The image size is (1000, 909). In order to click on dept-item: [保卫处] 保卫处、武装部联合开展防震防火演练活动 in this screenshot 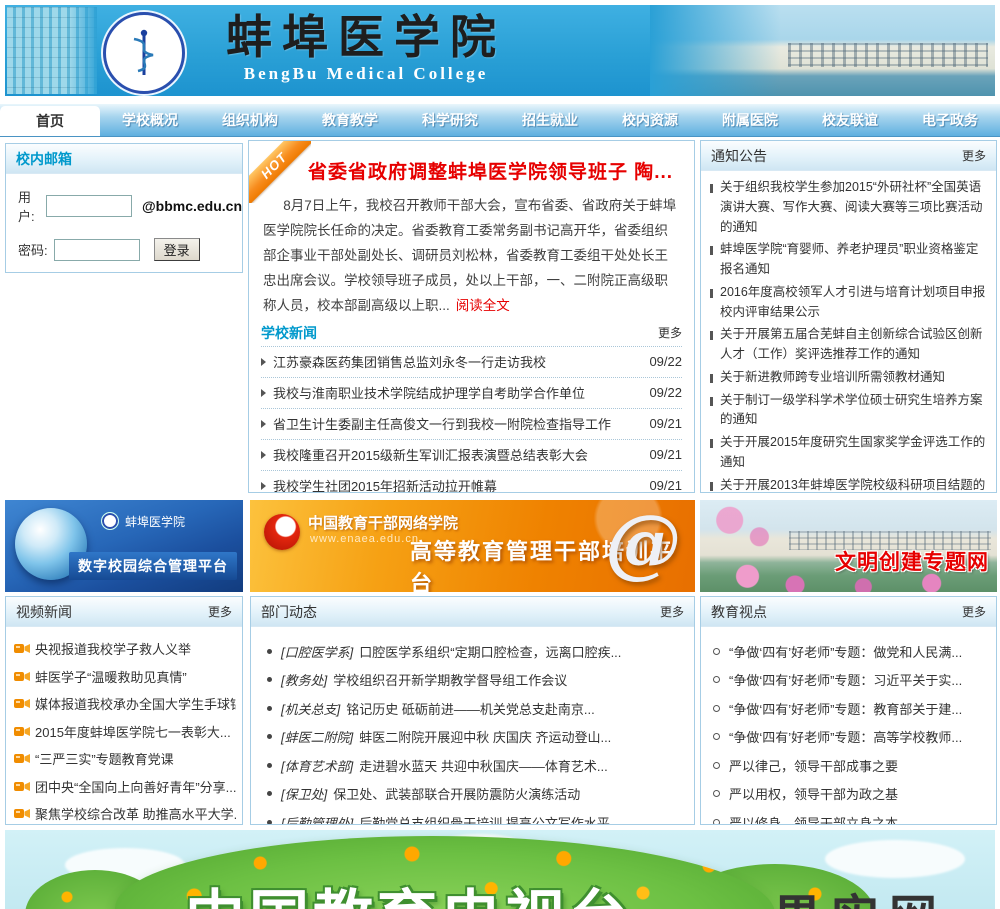, I will do `click(475, 794)`.